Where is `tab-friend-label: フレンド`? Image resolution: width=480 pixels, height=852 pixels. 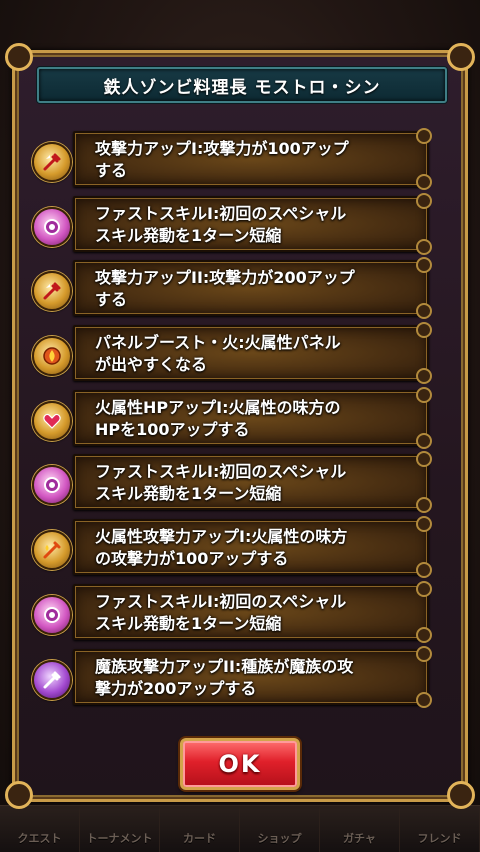 tab-friend-label: フレンド is located at coordinates (439, 838).